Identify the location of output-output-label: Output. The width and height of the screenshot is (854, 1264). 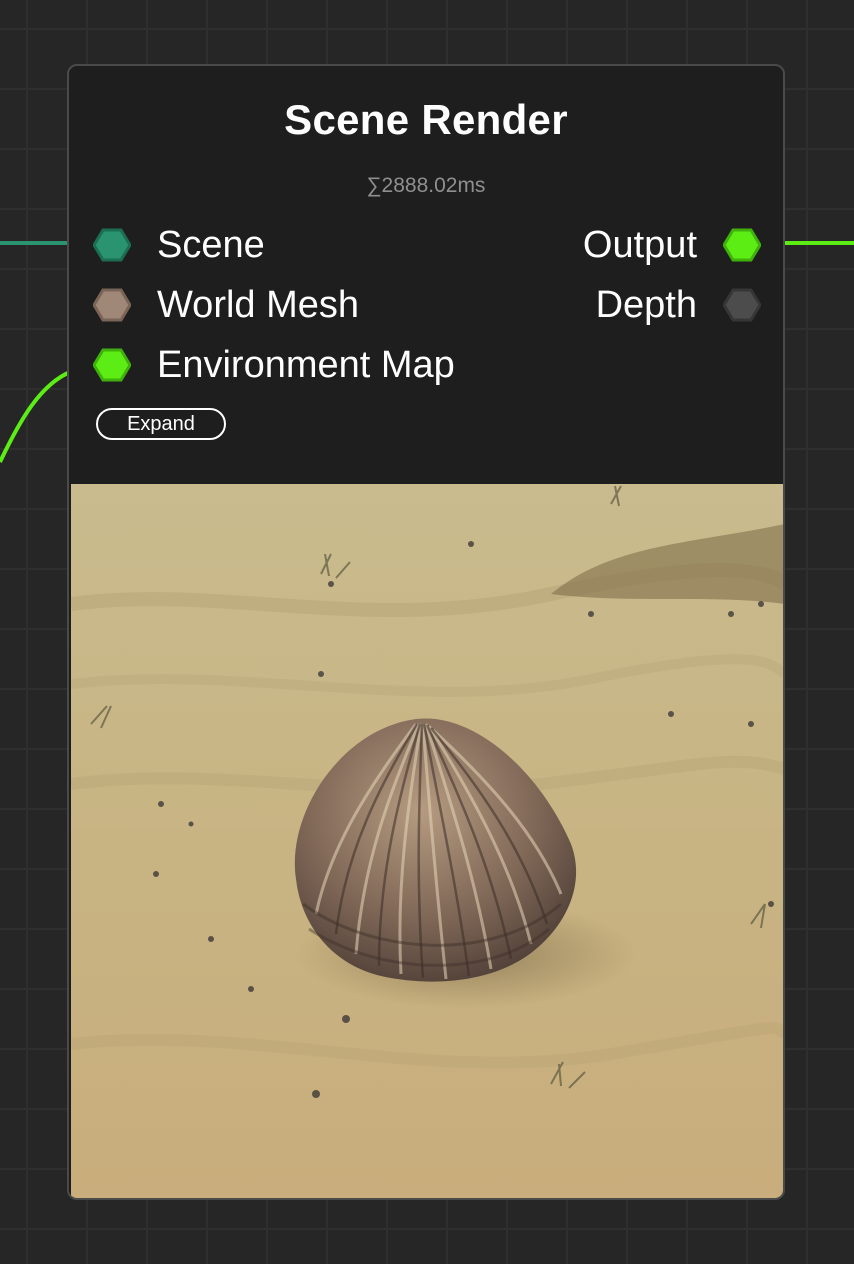
(639, 244).